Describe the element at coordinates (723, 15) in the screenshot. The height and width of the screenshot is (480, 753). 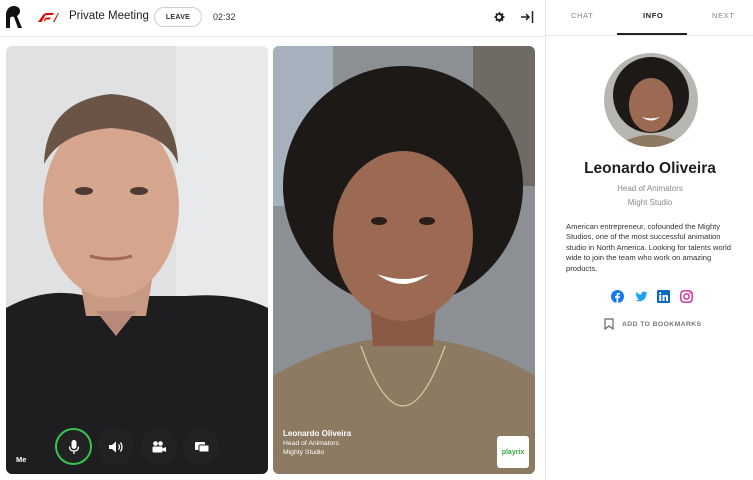
I see `tab-next: NEXT` at that location.